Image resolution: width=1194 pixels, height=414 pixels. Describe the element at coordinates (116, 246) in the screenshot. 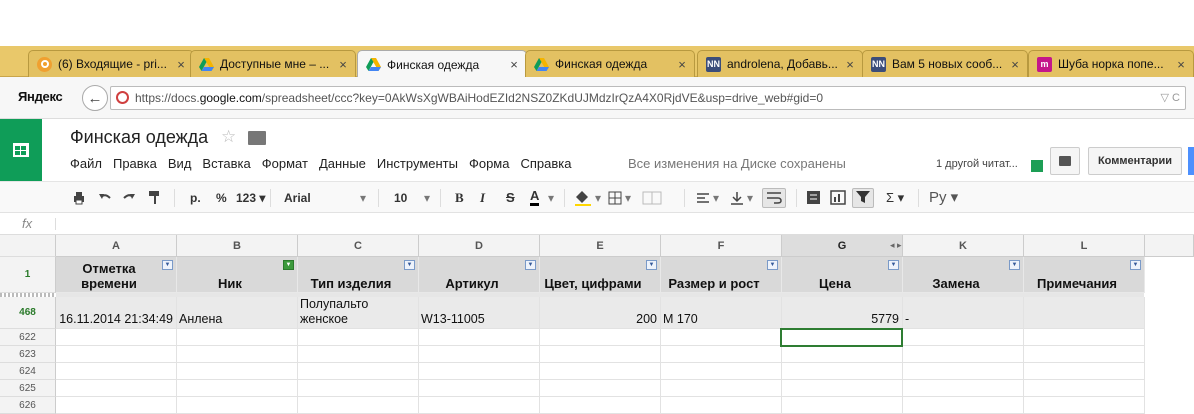

I see `column-header-A: A` at that location.